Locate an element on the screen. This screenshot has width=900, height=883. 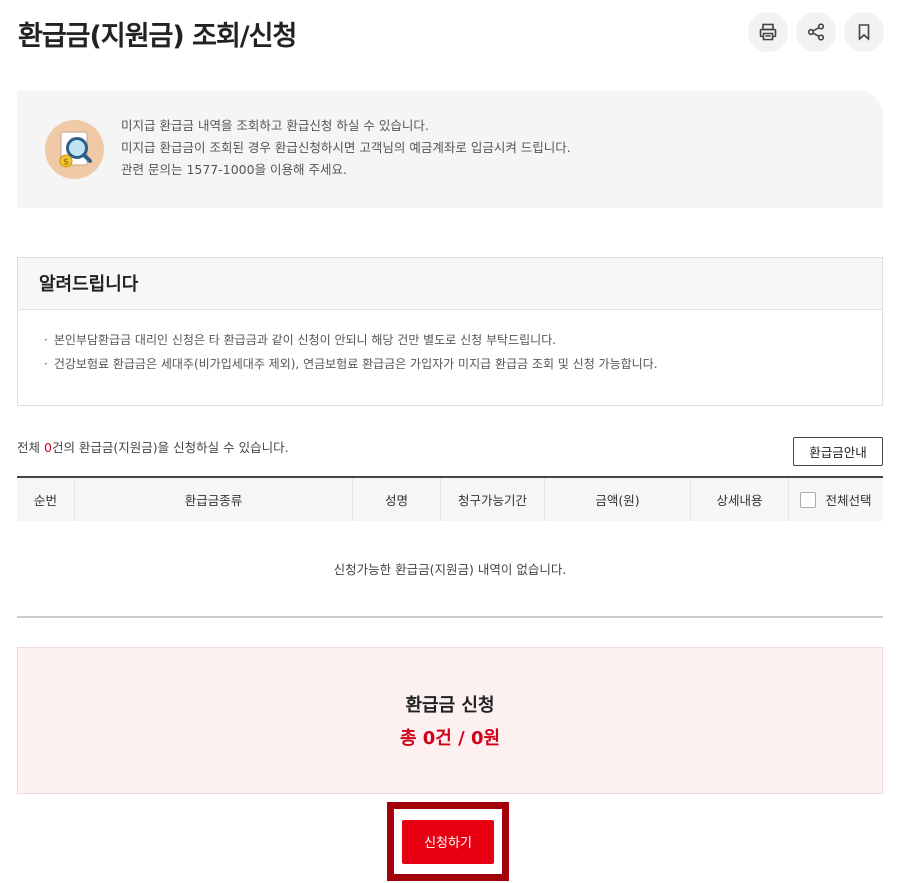
bookmark-button is located at coordinates (864, 32).